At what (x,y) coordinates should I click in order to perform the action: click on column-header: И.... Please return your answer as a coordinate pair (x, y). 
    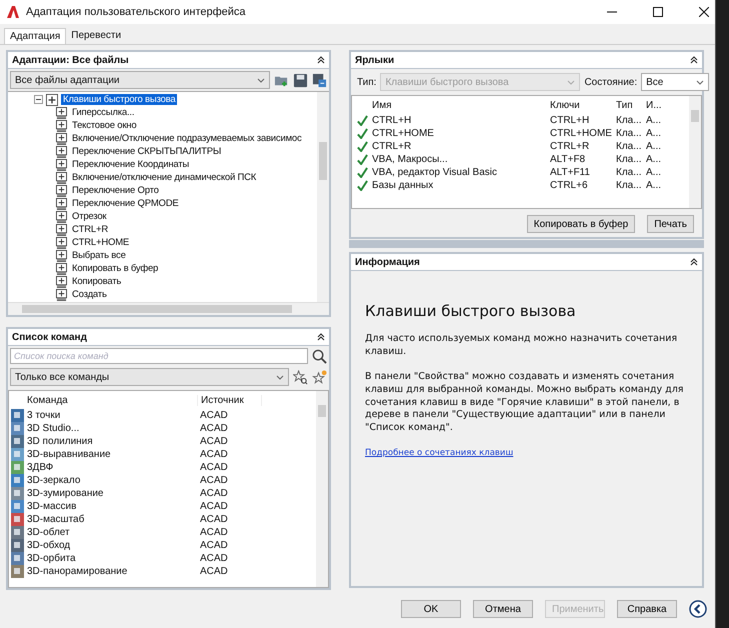
    Looking at the image, I should click on (660, 105).